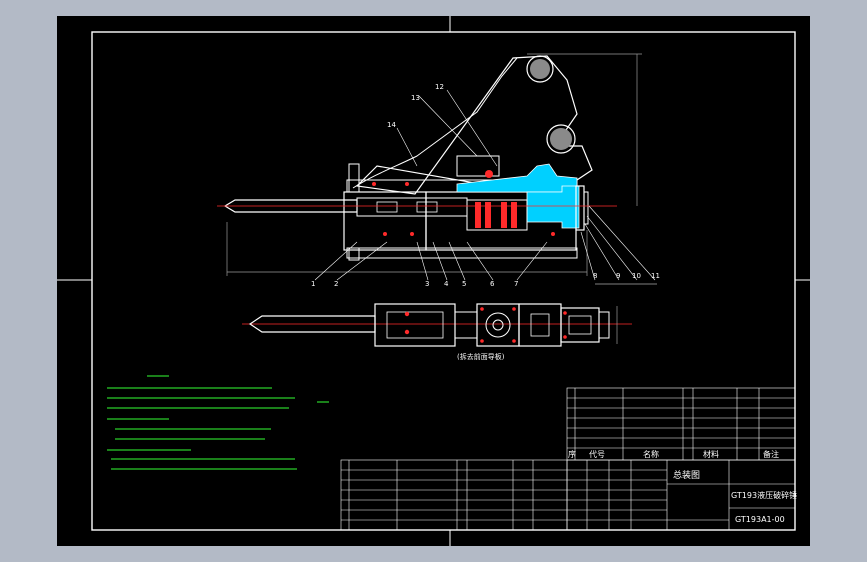 The height and width of the screenshot is (562, 867). I want to click on bom-header-seq: 序, so click(572, 454).